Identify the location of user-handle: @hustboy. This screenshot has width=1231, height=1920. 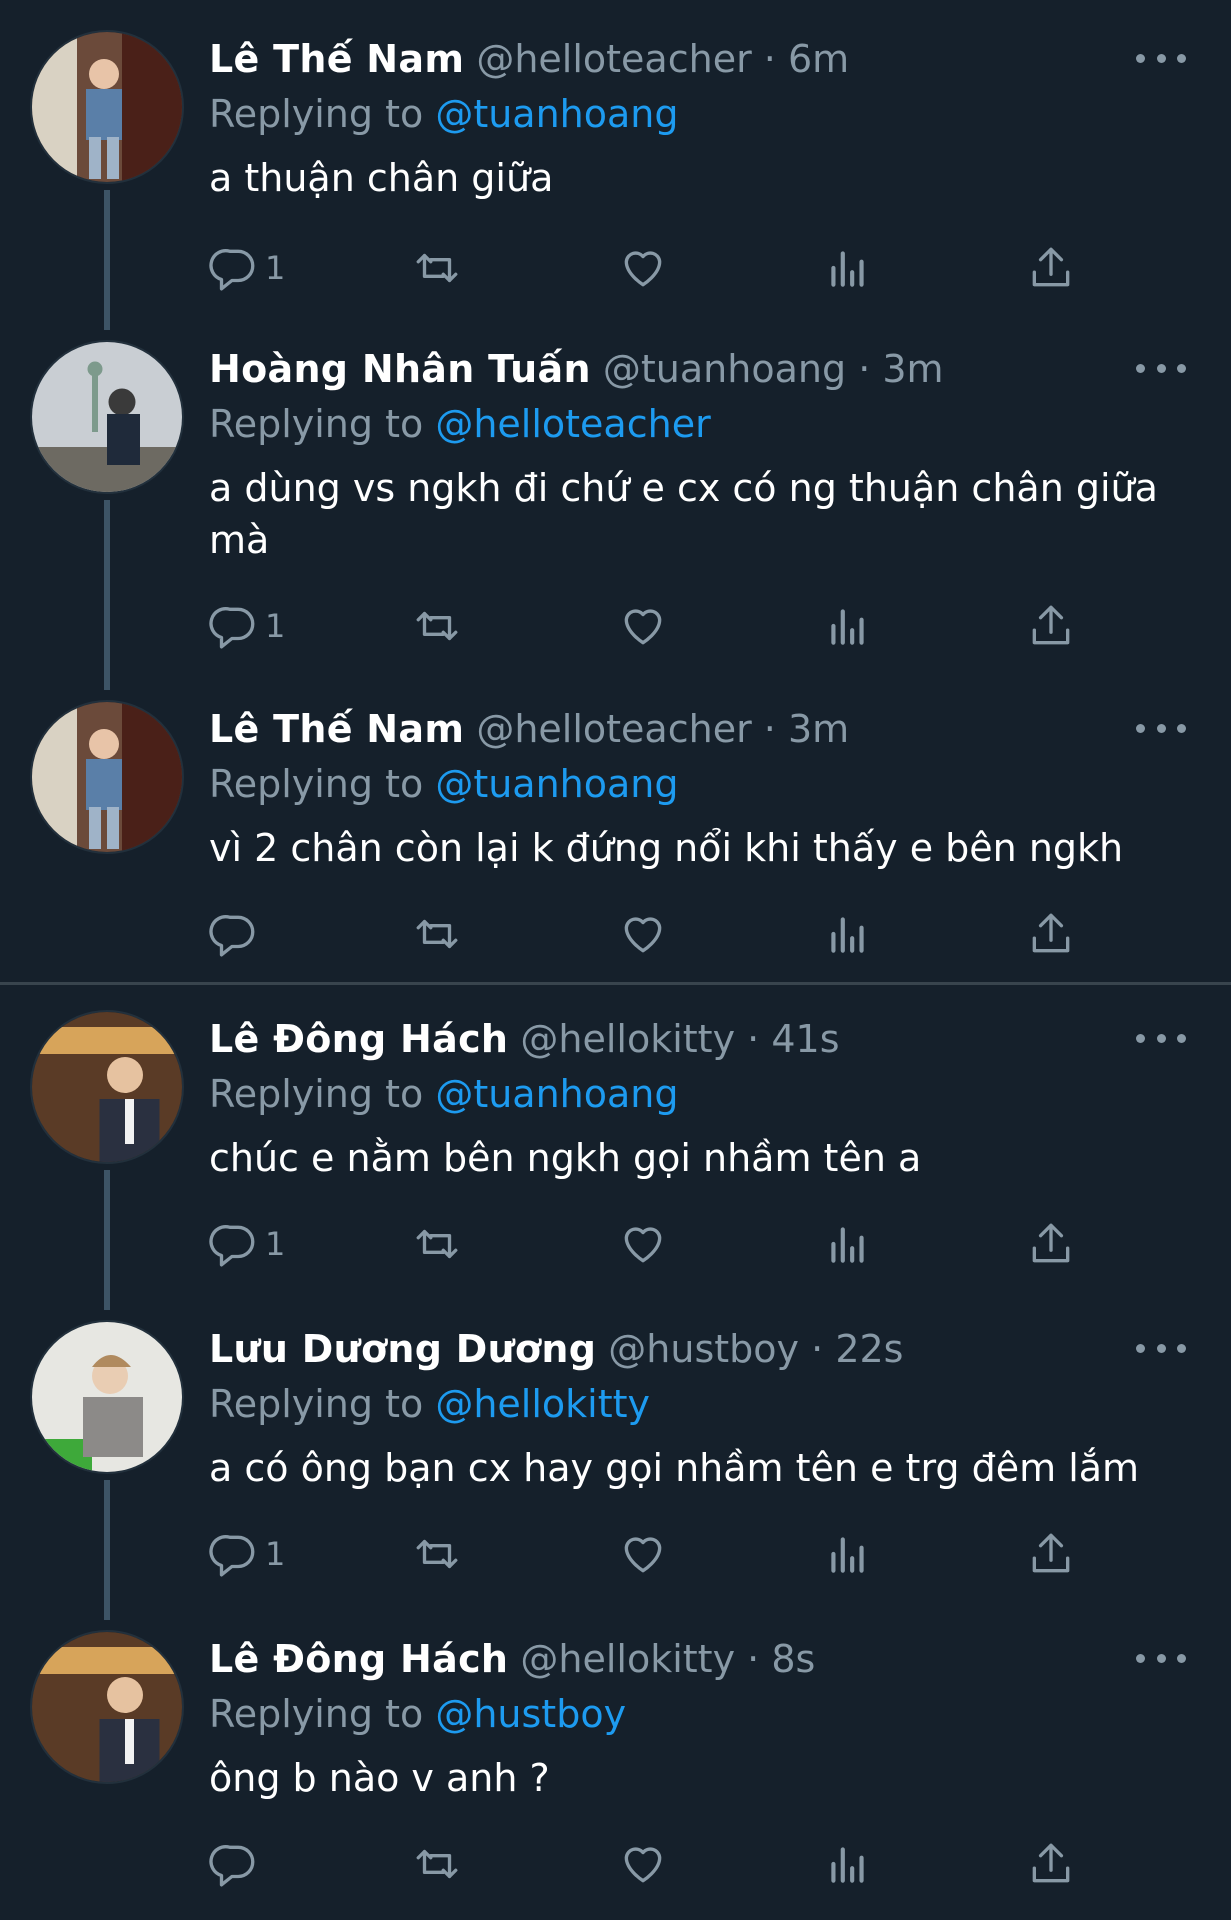
(703, 1349).